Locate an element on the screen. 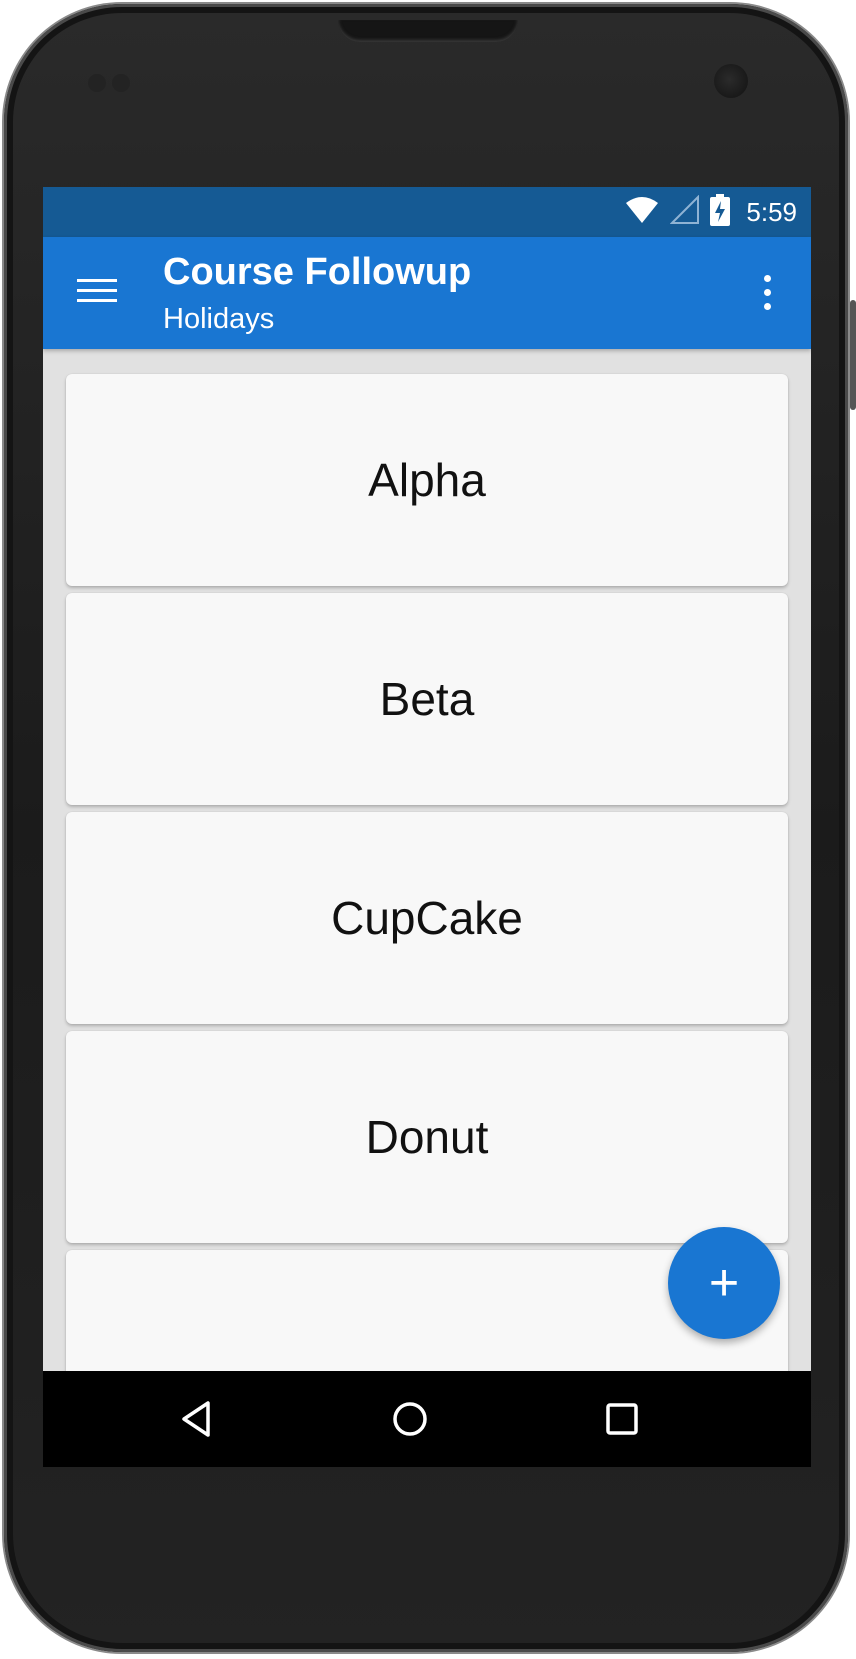 This screenshot has height=1659, width=856. cell-signal-icon is located at coordinates (684, 212).